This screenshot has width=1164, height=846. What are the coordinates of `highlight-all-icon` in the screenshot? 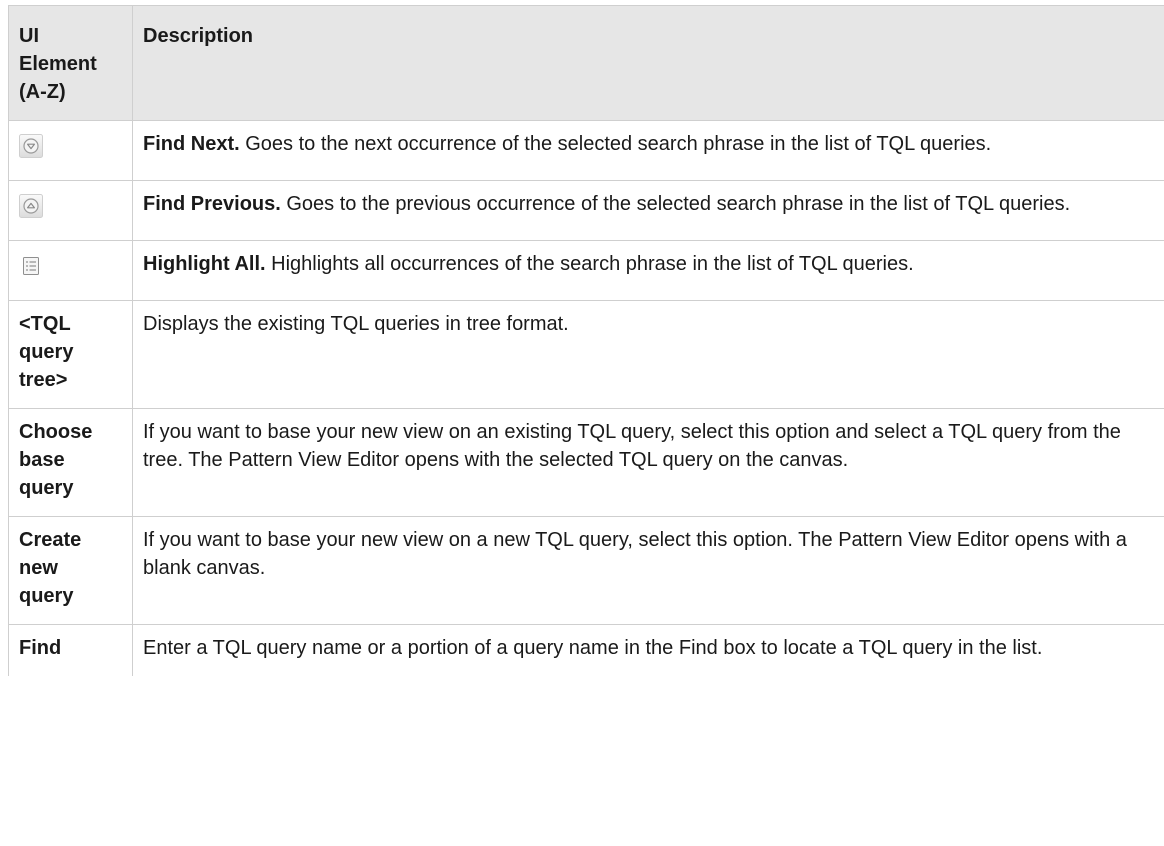 It's located at (31, 266).